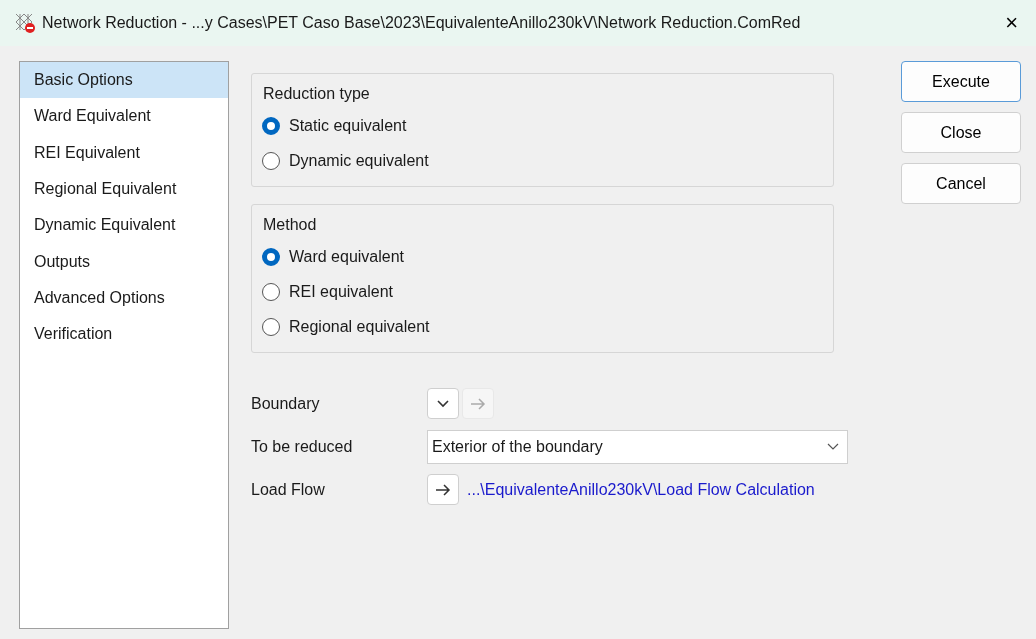 This screenshot has height=639, width=1036. Describe the element at coordinates (25, 23) in the screenshot. I see `network-icon` at that location.